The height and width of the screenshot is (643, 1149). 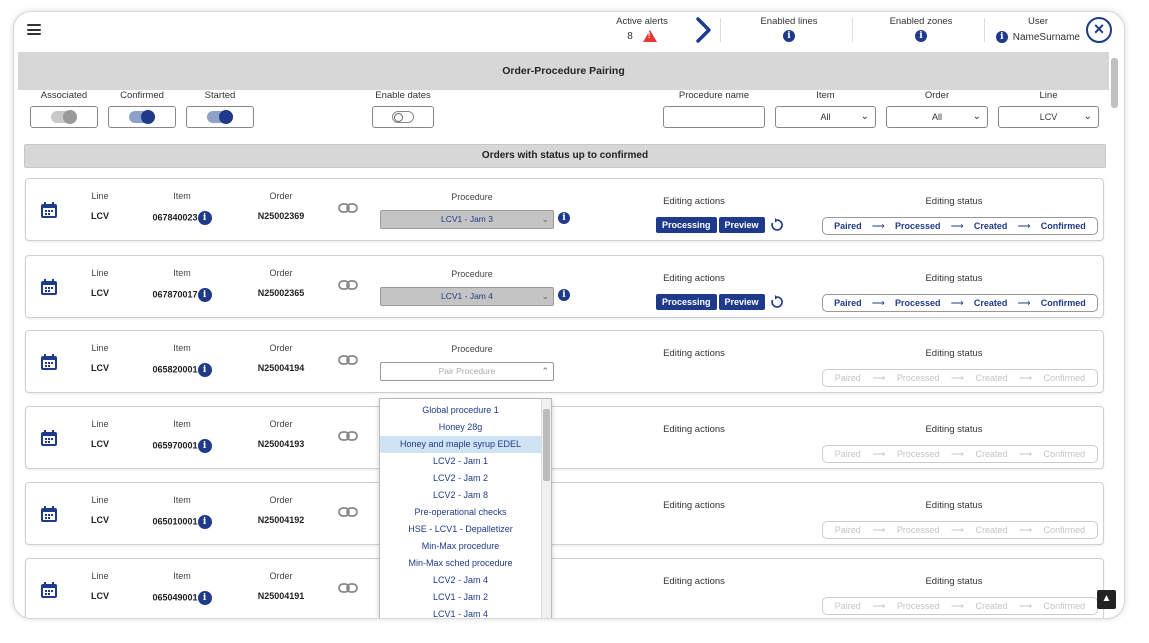 What do you see at coordinates (1099, 30) in the screenshot?
I see `close-icon: ×` at bounding box center [1099, 30].